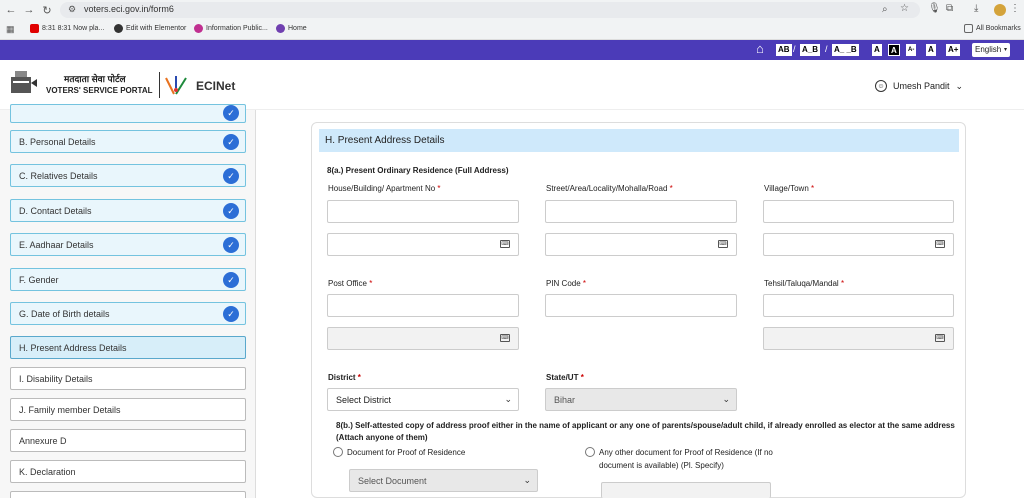  Describe the element at coordinates (934, 8) in the screenshot. I see `mic-icon: 🎙` at that location.